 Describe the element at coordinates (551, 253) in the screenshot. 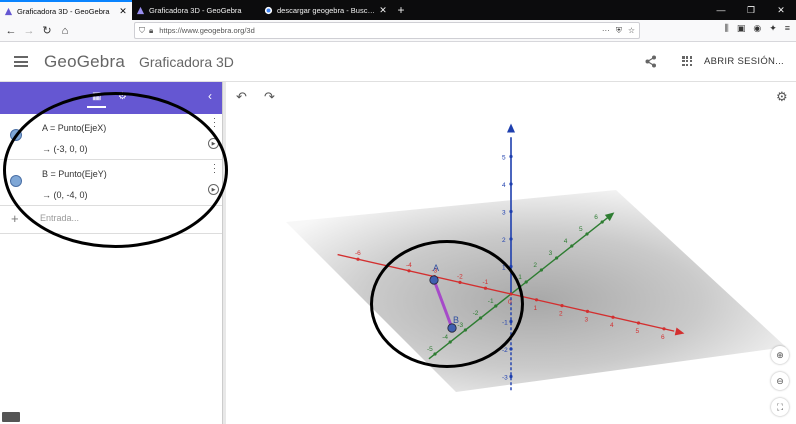

I see `y-tick-label: 3` at that location.